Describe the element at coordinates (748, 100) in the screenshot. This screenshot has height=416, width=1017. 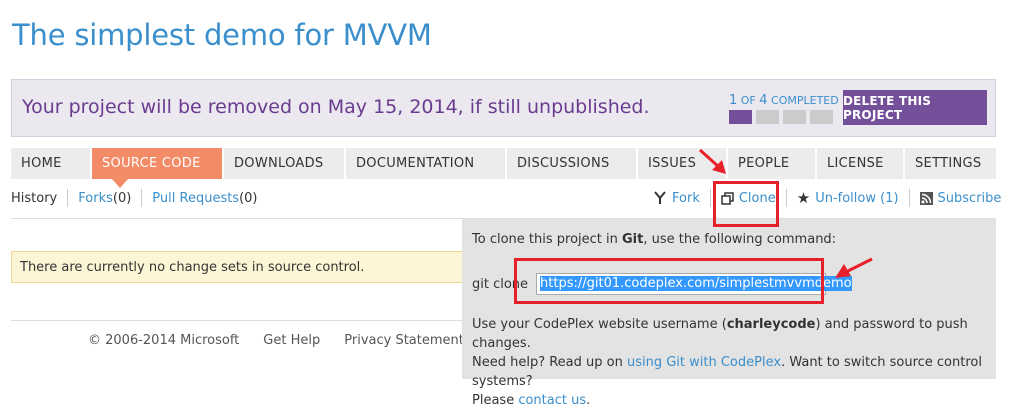
I see `progress-of: OF` at that location.